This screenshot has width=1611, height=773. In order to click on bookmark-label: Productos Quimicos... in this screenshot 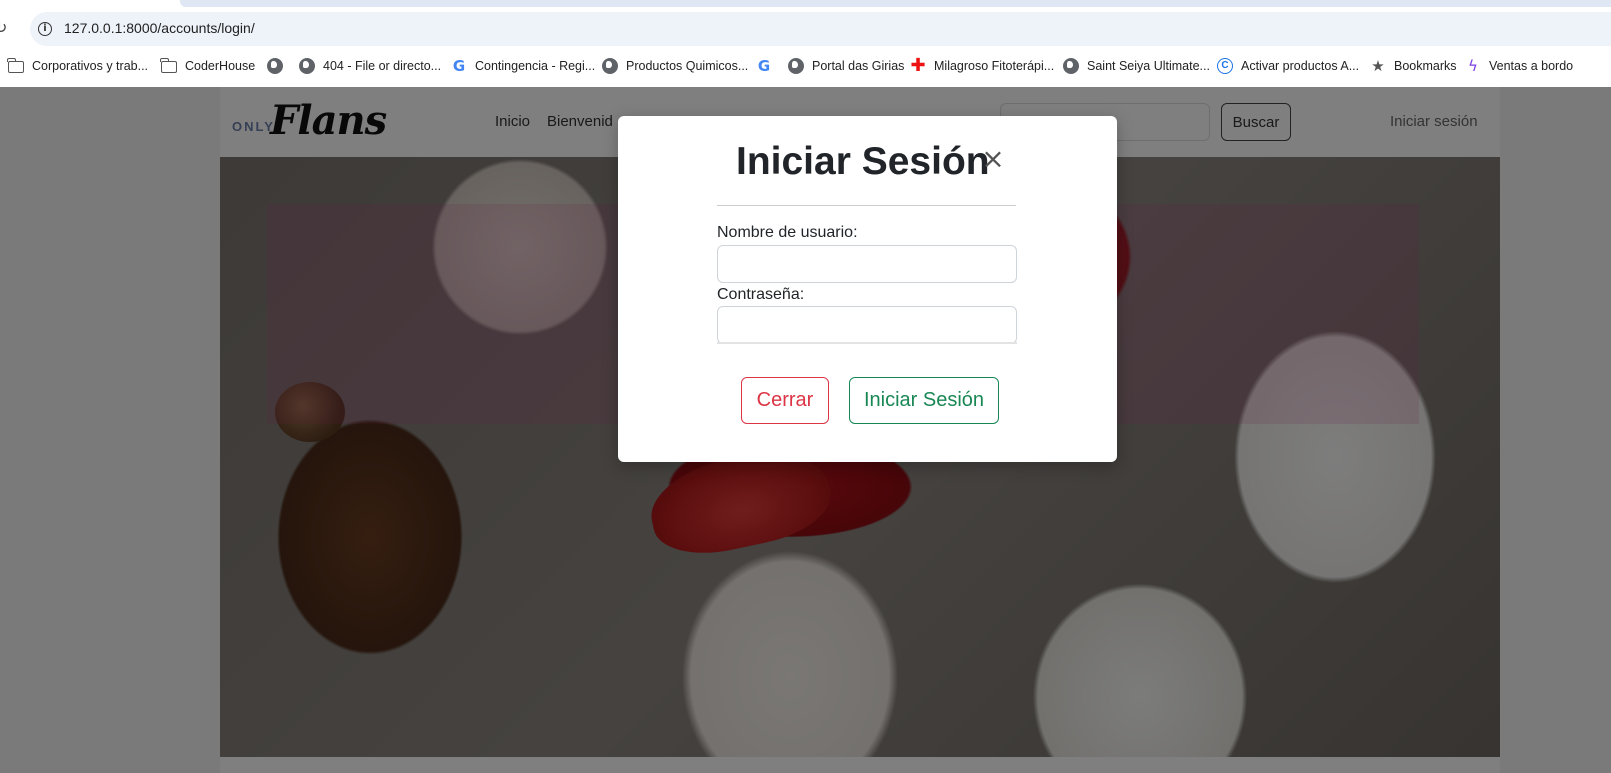, I will do `click(687, 66)`.